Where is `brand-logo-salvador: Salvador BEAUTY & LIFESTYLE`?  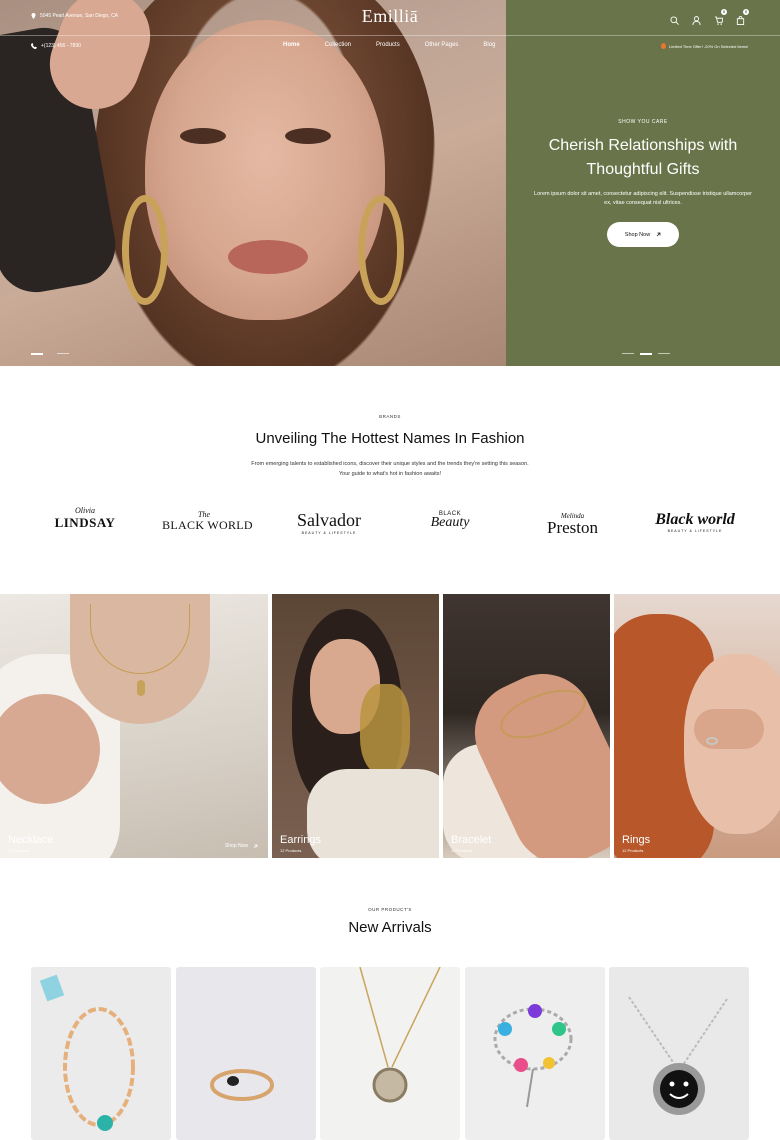
brand-logo-salvador: Salvador BEAUTY & LIFESTYLE is located at coordinates (329, 522).